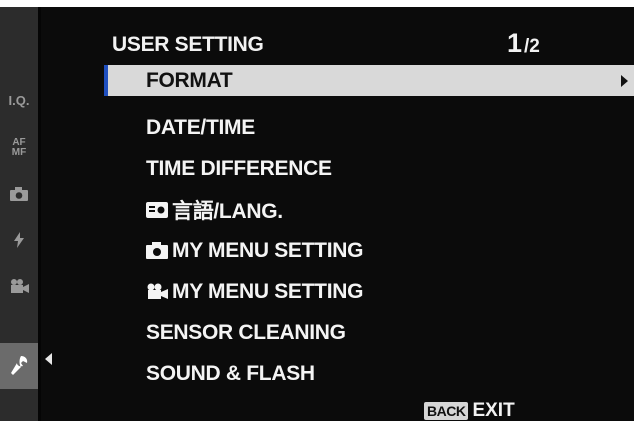 The image size is (634, 428). What do you see at coordinates (469, 410) in the screenshot?
I see `menu-footer: BACK EXIT` at bounding box center [469, 410].